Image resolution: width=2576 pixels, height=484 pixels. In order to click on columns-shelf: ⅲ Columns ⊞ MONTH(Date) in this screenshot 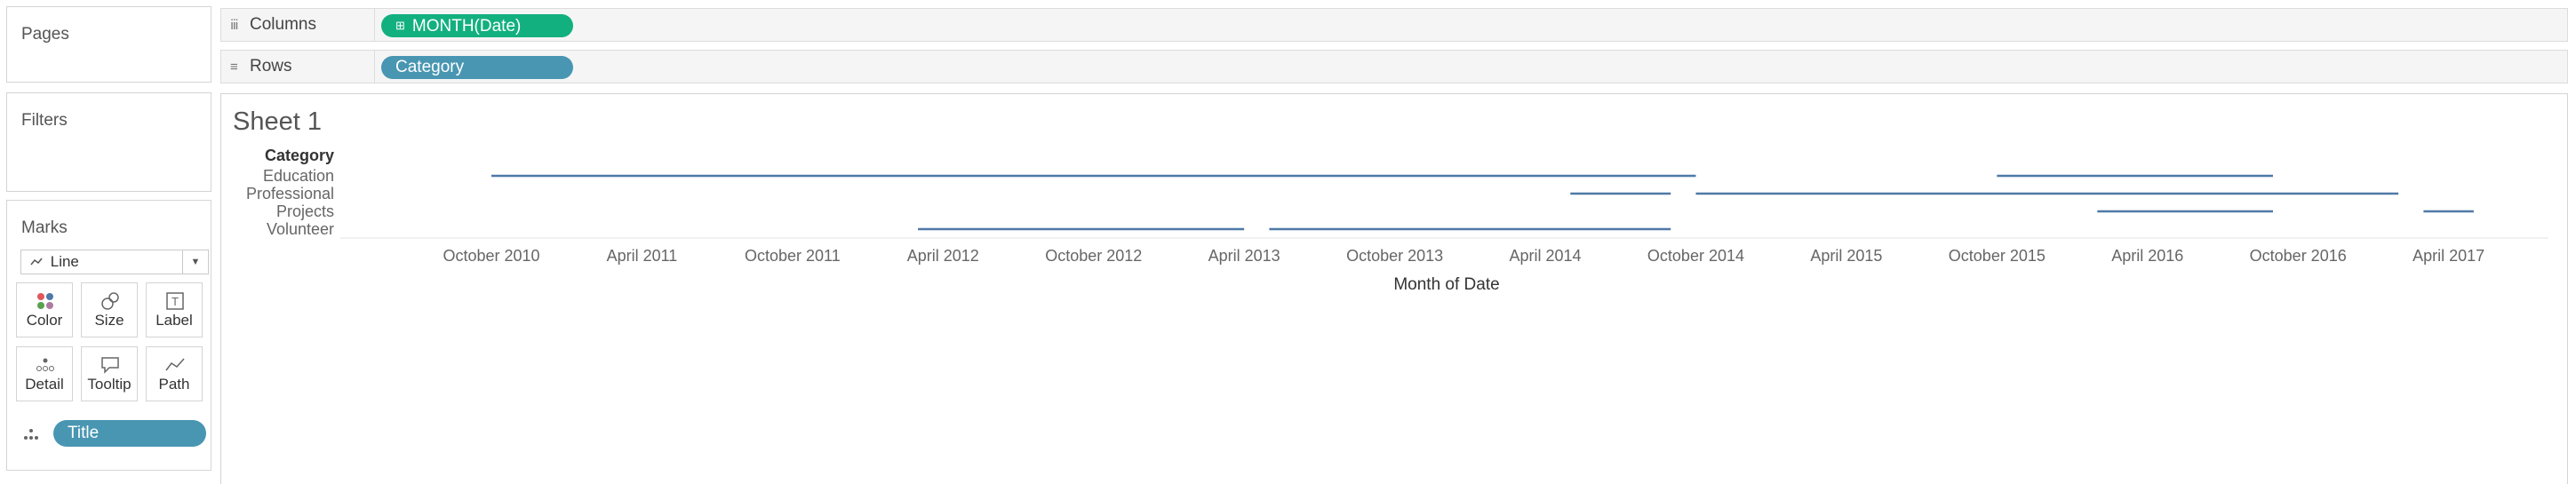, I will do `click(1394, 25)`.